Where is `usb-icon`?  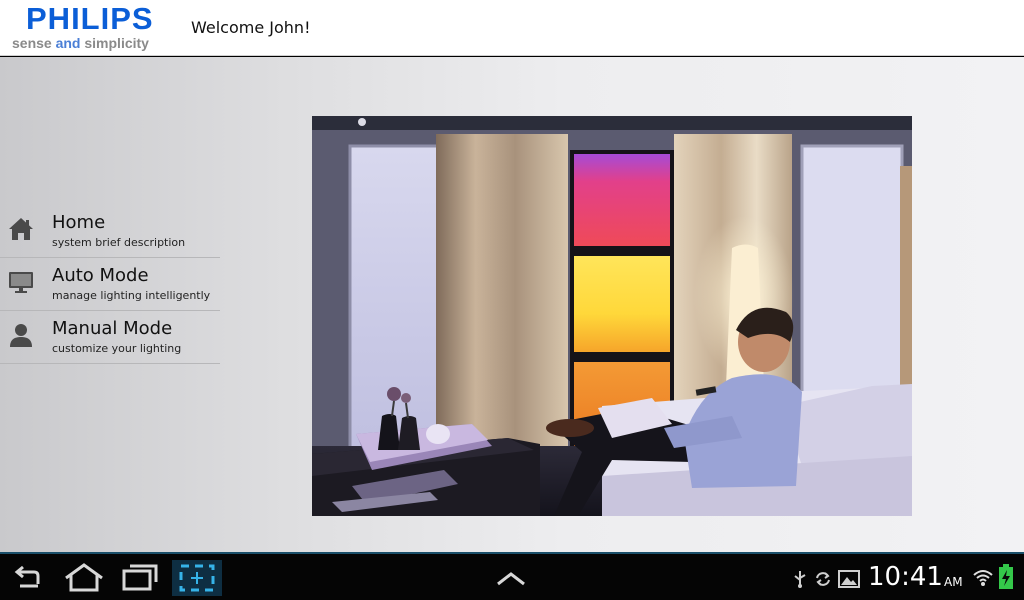
usb-icon is located at coordinates (800, 579).